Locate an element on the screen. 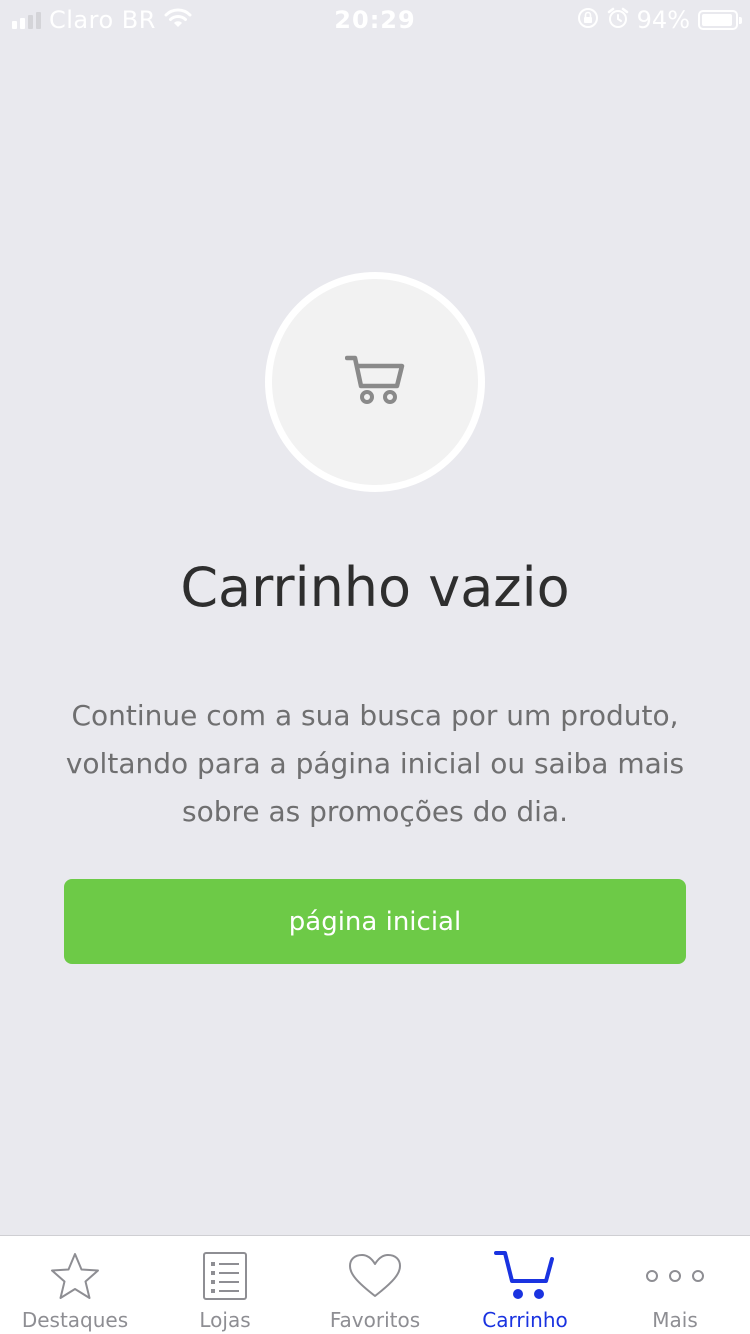 This screenshot has height=1334, width=750. tab-bar: Destaques Lojas Favoritos Carrinho Mais is located at coordinates (375, 1284).